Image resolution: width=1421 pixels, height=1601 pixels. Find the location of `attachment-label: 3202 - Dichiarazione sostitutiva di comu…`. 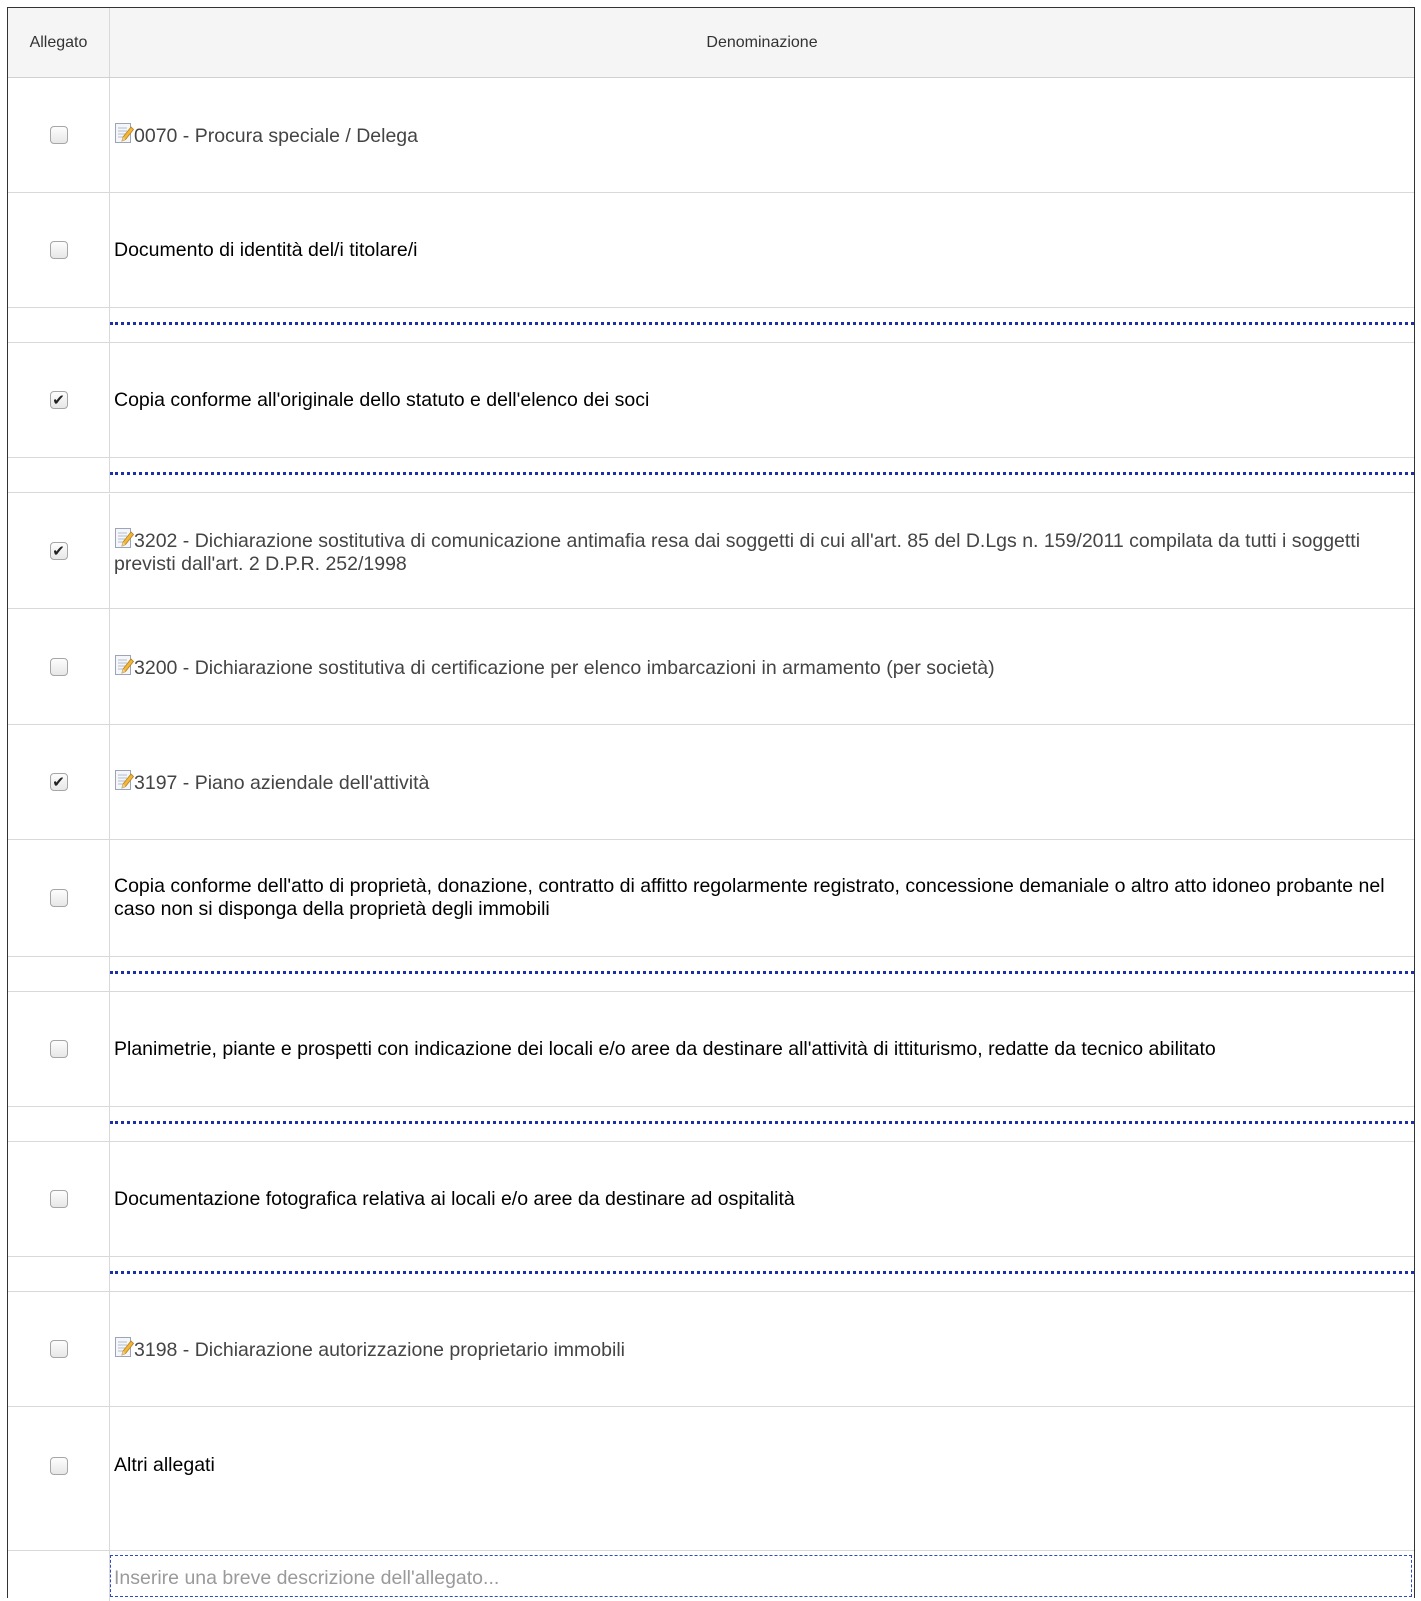

attachment-label: 3202 - Dichiarazione sostitutiva di comu… is located at coordinates (760, 551).